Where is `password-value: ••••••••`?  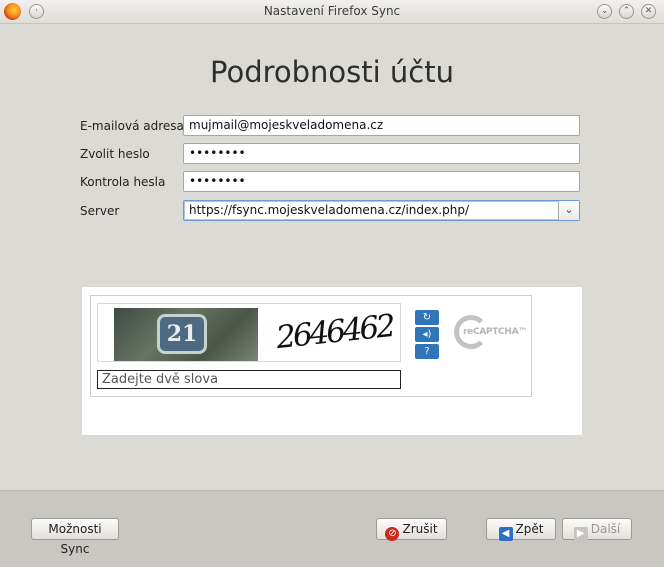
password-value: •••••••• is located at coordinates (217, 153).